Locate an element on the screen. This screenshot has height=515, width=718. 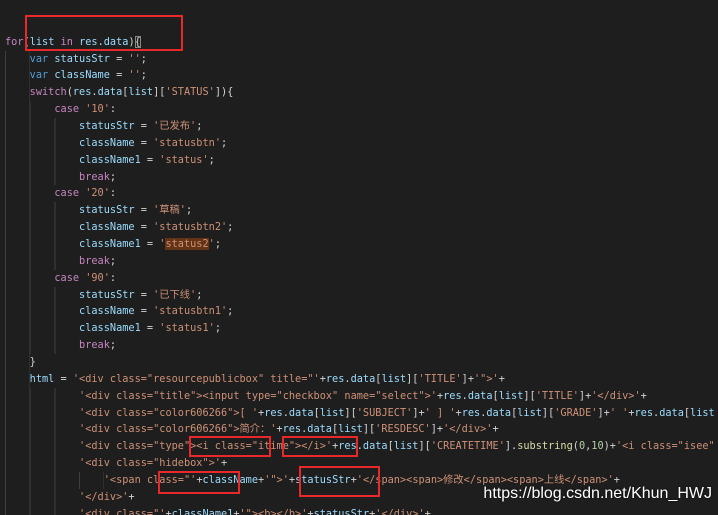
code-token-string: 'statusbtn2' is located at coordinates (190, 227).